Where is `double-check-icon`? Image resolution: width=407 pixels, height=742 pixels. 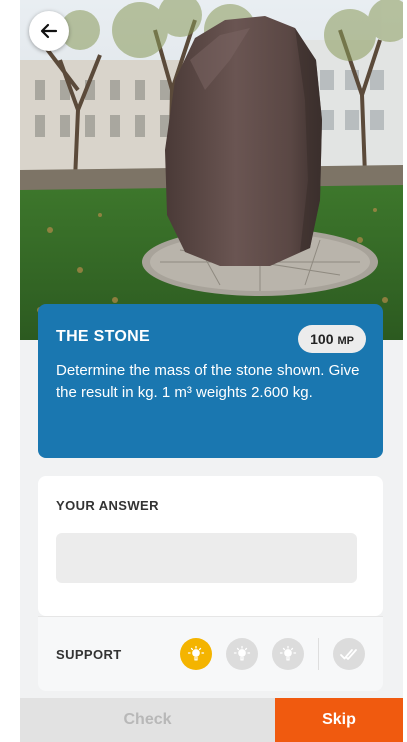 double-check-icon is located at coordinates (348, 654).